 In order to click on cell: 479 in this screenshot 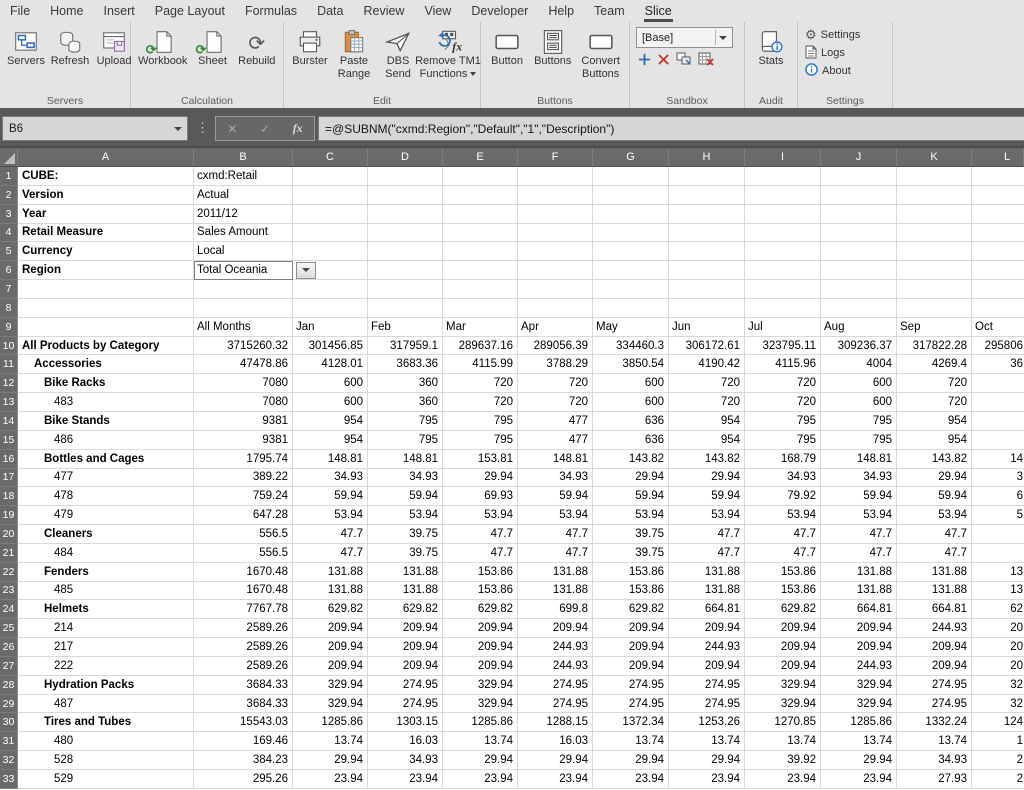, I will do `click(106, 516)`.